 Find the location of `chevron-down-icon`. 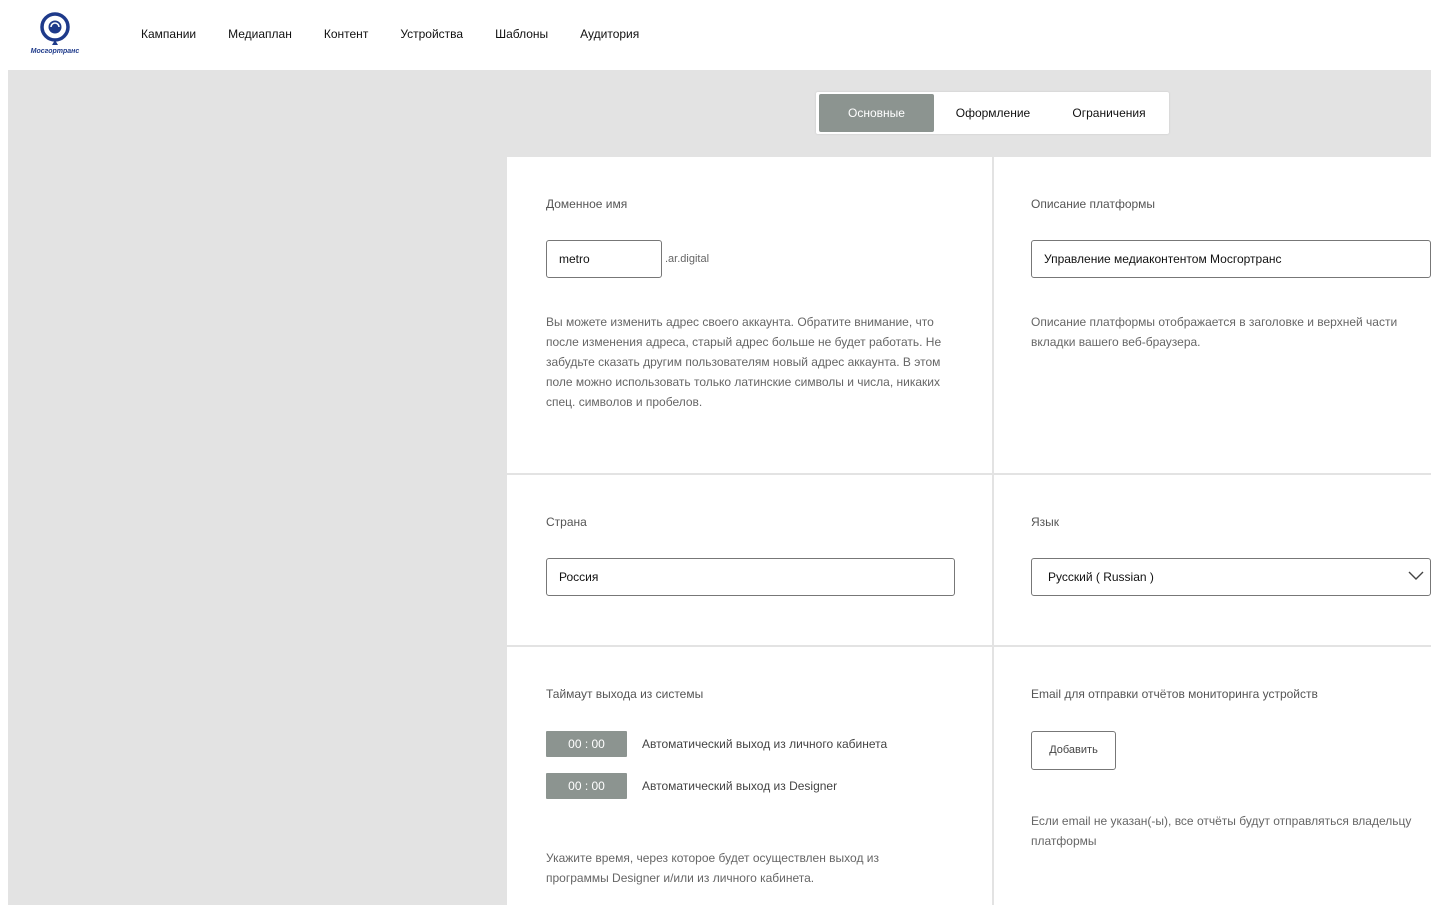

chevron-down-icon is located at coordinates (1416, 576).